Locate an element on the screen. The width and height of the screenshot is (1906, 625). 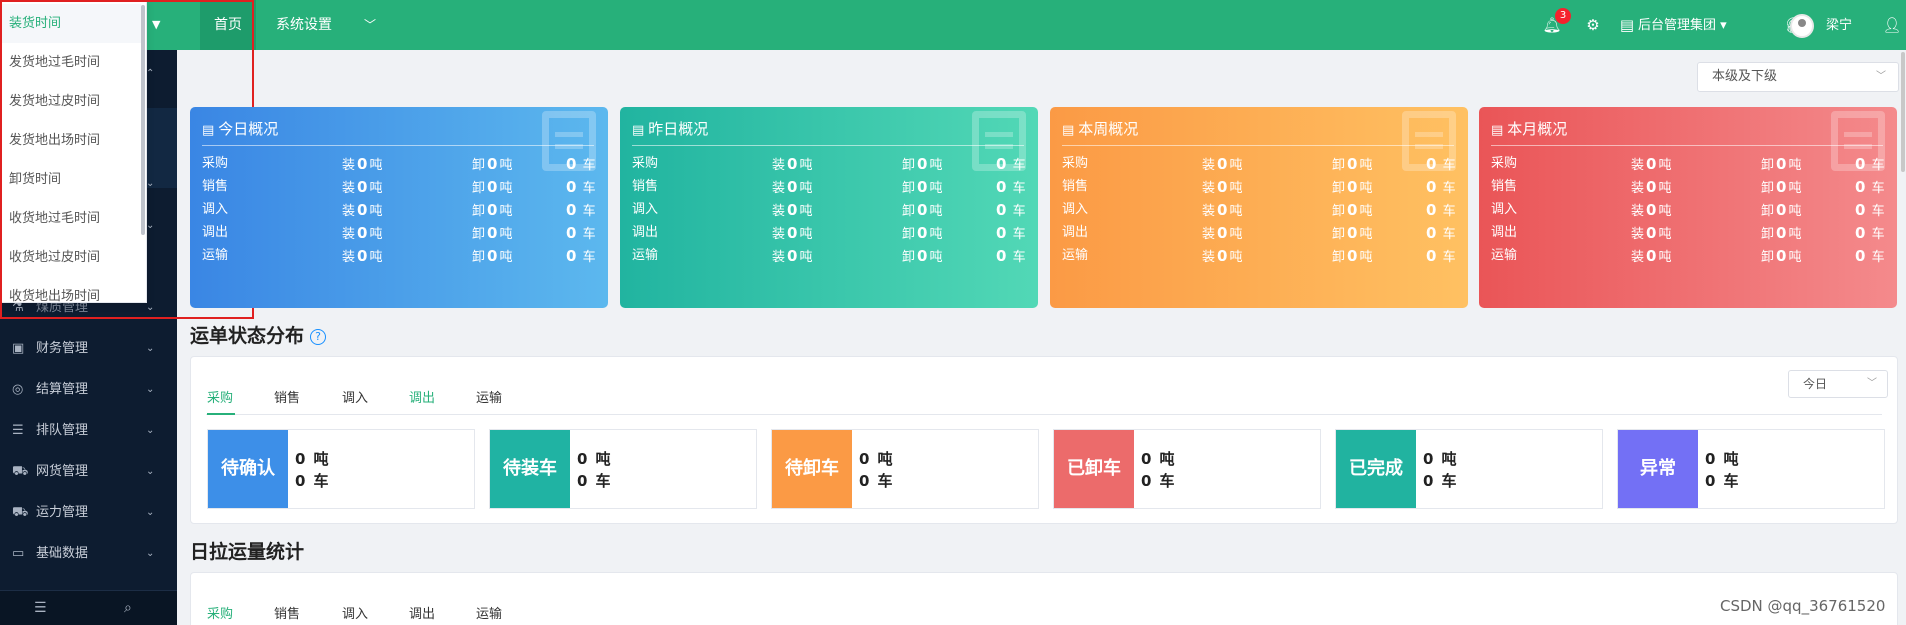
sidebar-item-basic-data: ▭ 基础数据 ⌄ is located at coordinates (88, 554).